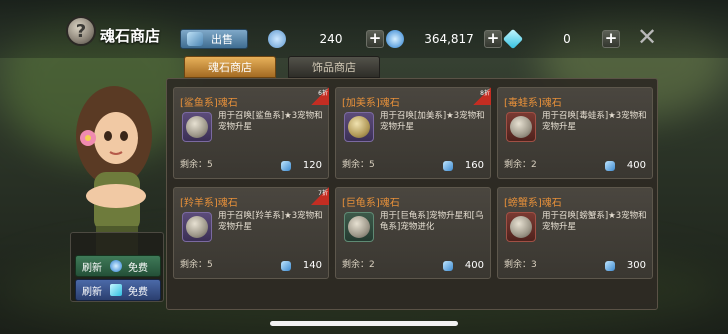 This screenshot has width=728, height=334. What do you see at coordinates (270, 121) in the screenshot?
I see `item-description: 用于召唤[鲨鱼系]★3宠物和宠物升星` at bounding box center [270, 121].